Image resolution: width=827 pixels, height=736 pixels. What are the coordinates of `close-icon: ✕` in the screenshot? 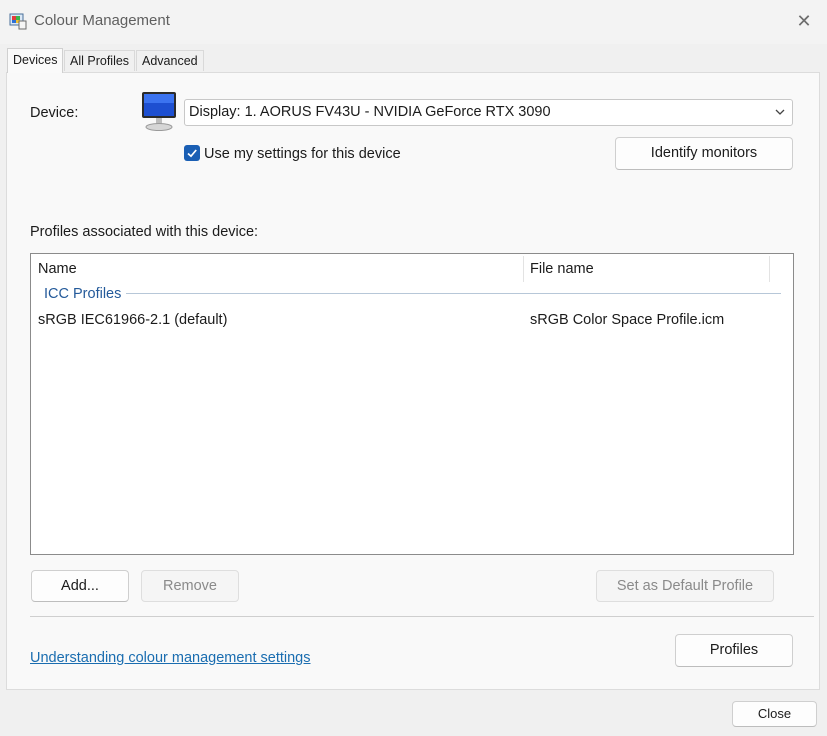 It's located at (804, 21).